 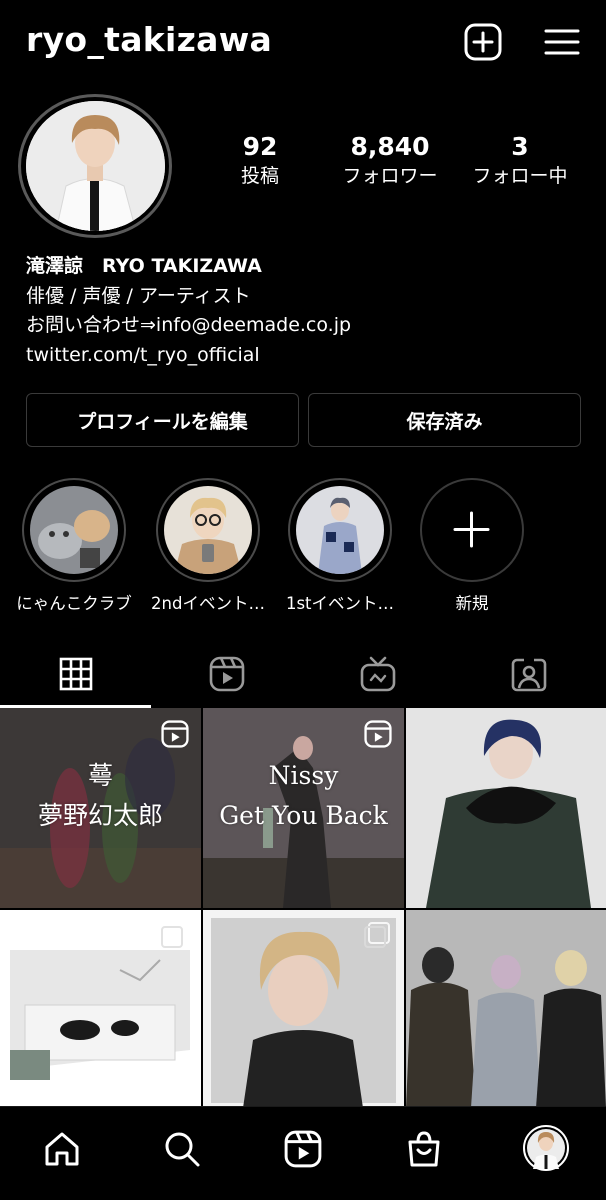 I want to click on new-highlight-button: 新規, so click(x=472, y=546).